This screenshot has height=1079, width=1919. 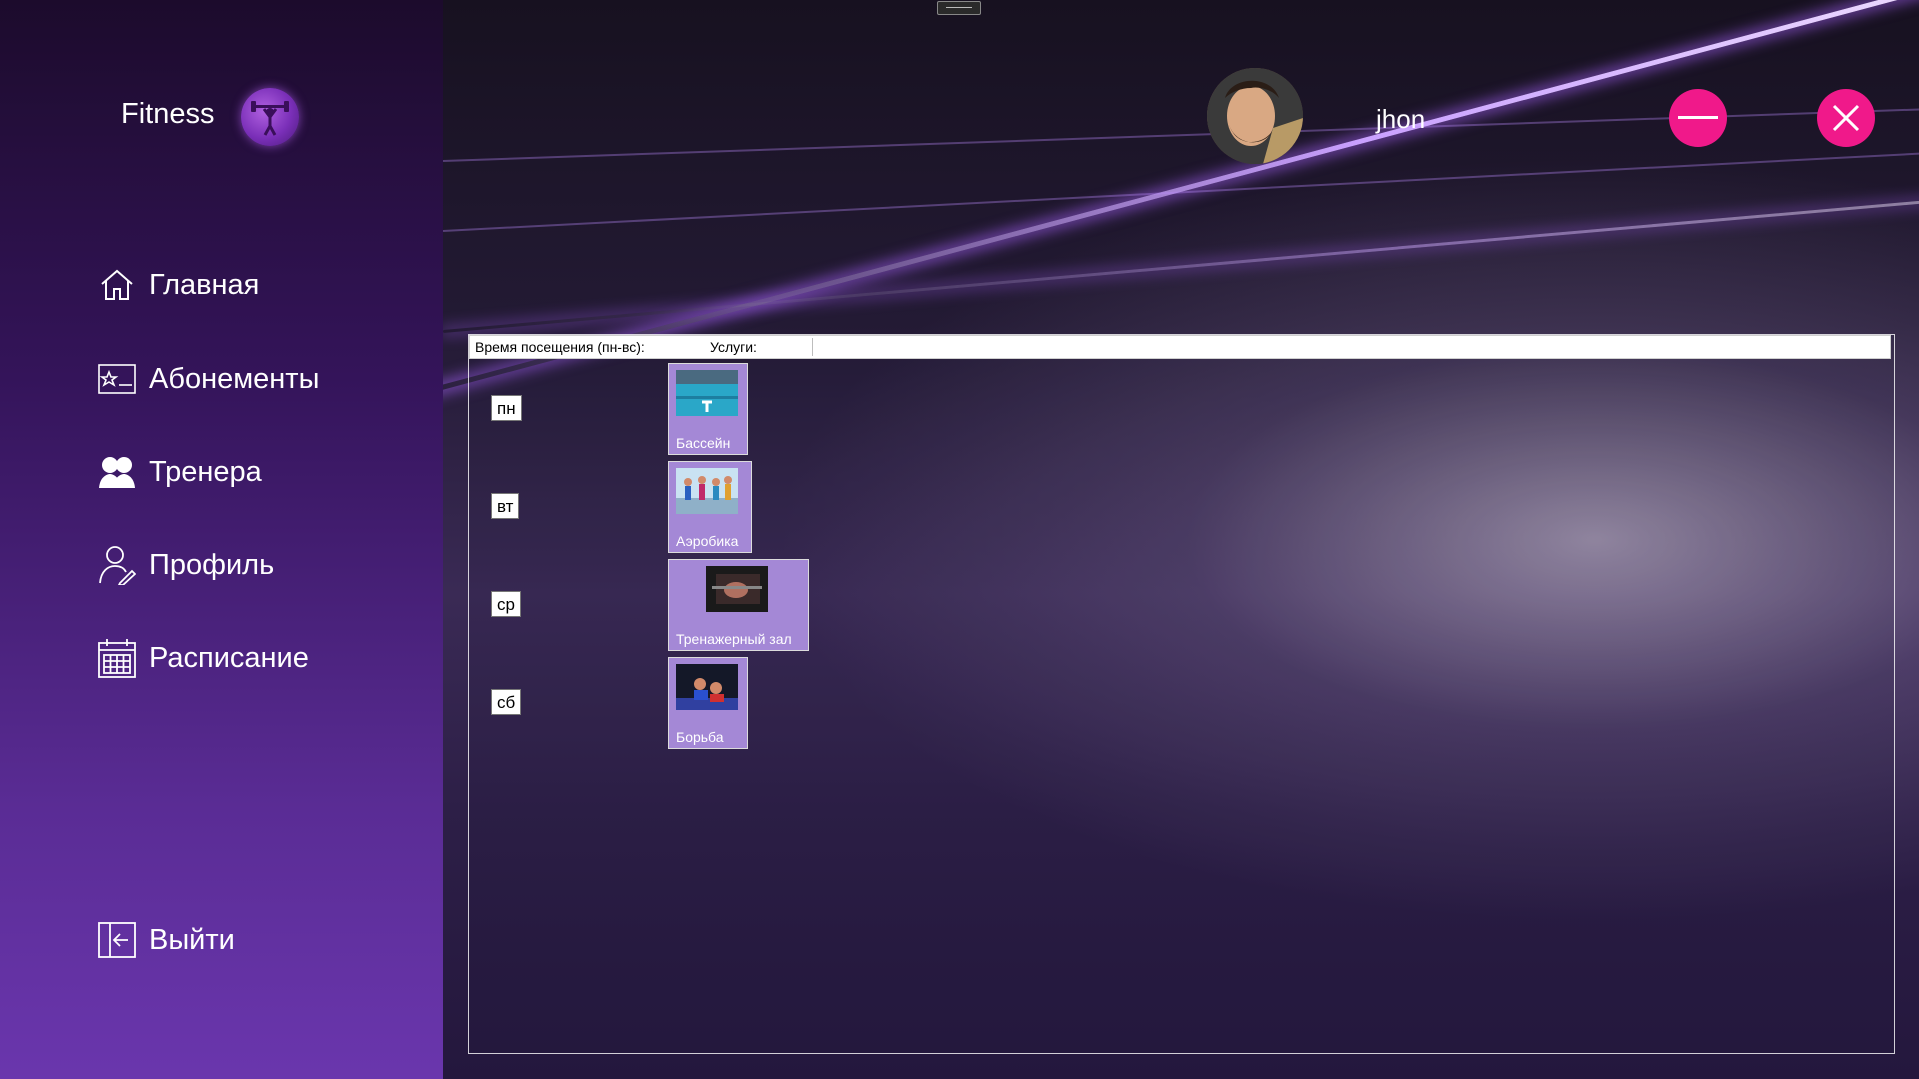 What do you see at coordinates (229, 657) in the screenshot?
I see `sidebar-item-label: Расписание` at bounding box center [229, 657].